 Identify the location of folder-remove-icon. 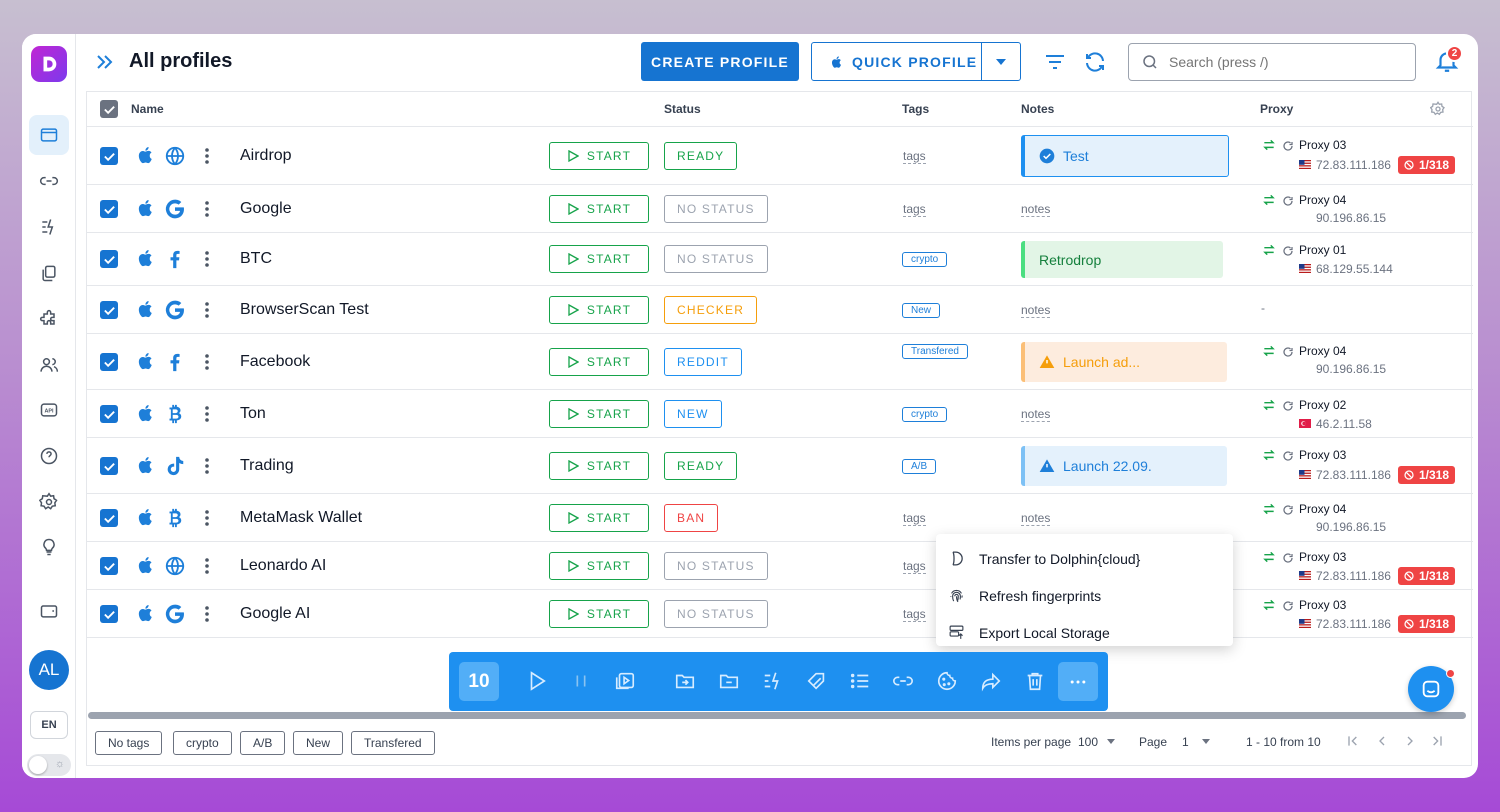
(729, 681).